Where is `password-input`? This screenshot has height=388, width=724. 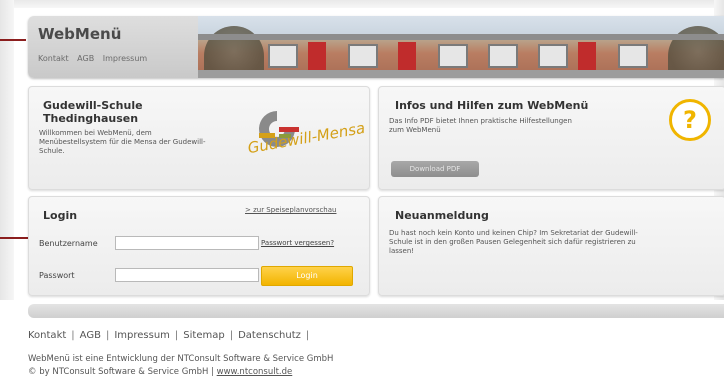 password-input is located at coordinates (187, 275).